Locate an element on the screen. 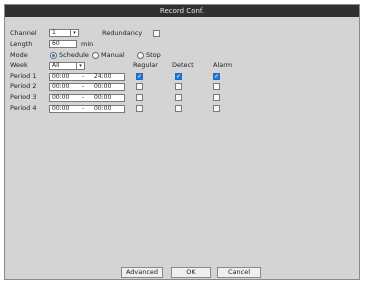 This screenshot has height=282, width=368. channel-select: 1 ▾ is located at coordinates (64, 33).